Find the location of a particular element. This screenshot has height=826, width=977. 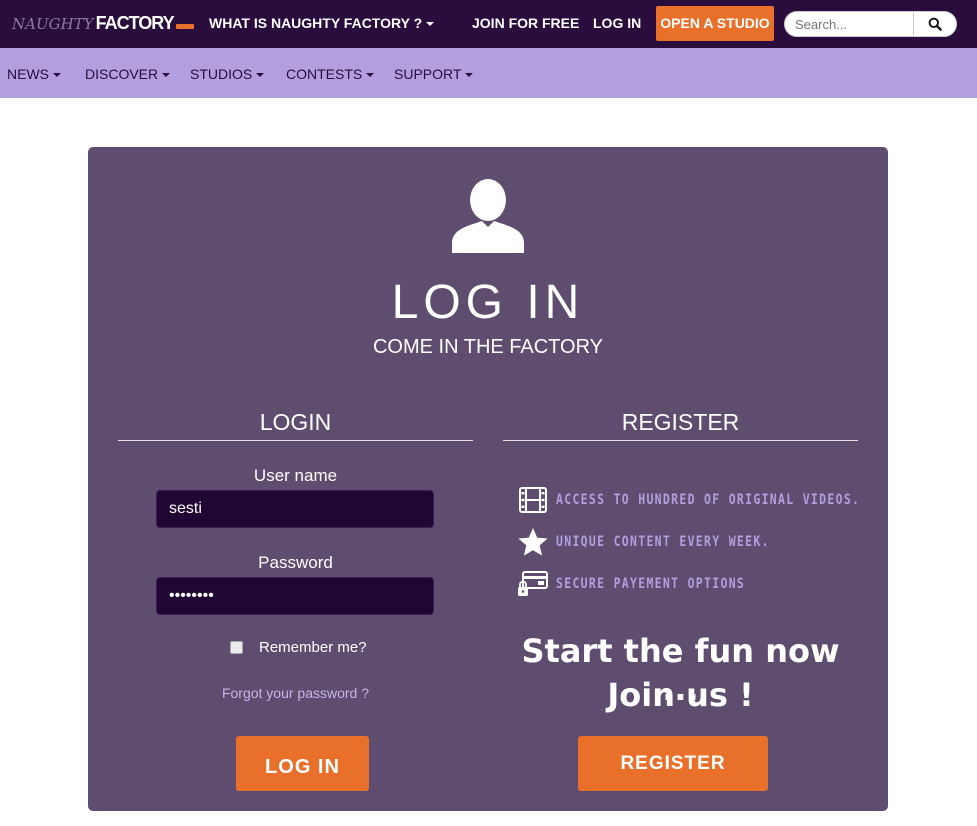

feature-text: SECURE PAYEMENT OPTIONS is located at coordinates (651, 584).